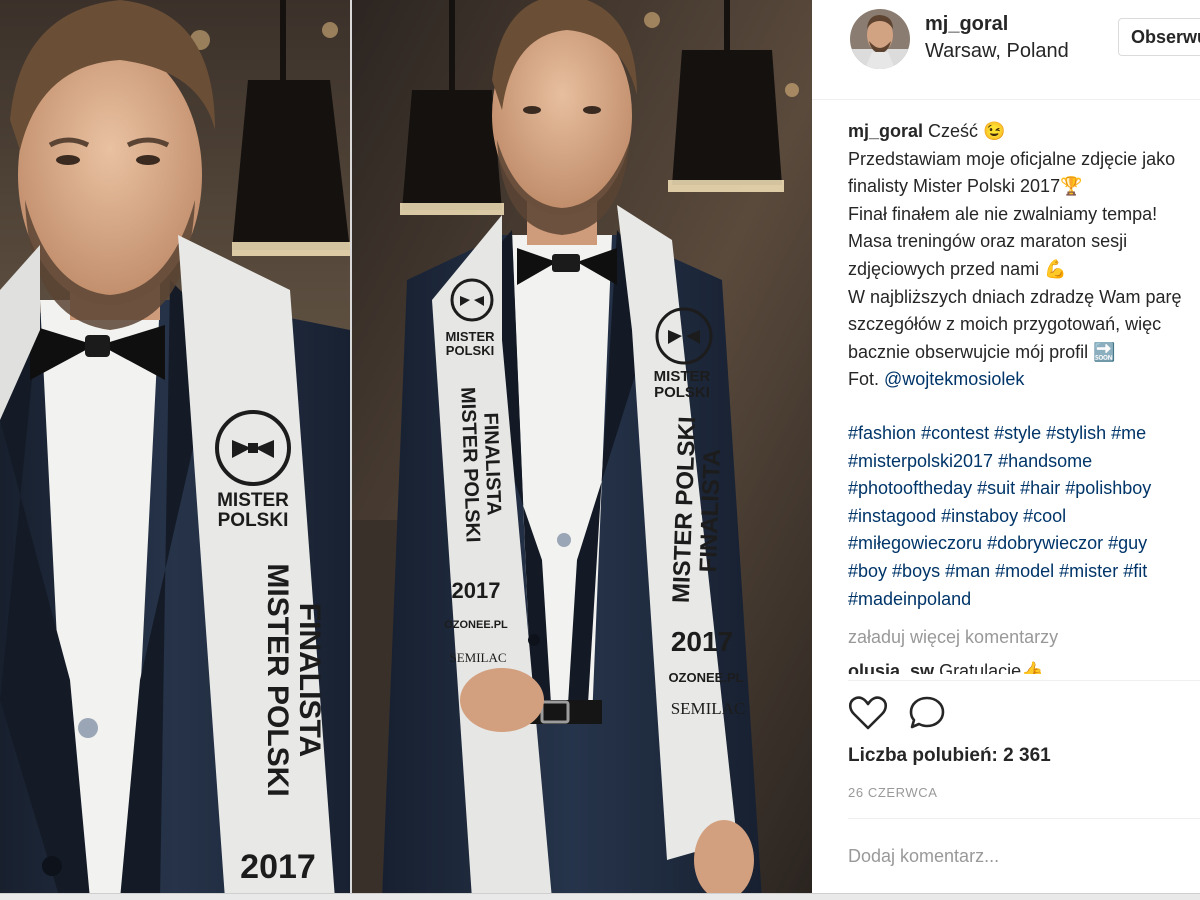  Describe the element at coordinates (892, 516) in the screenshot. I see `hashtag-link: #instagood` at that location.